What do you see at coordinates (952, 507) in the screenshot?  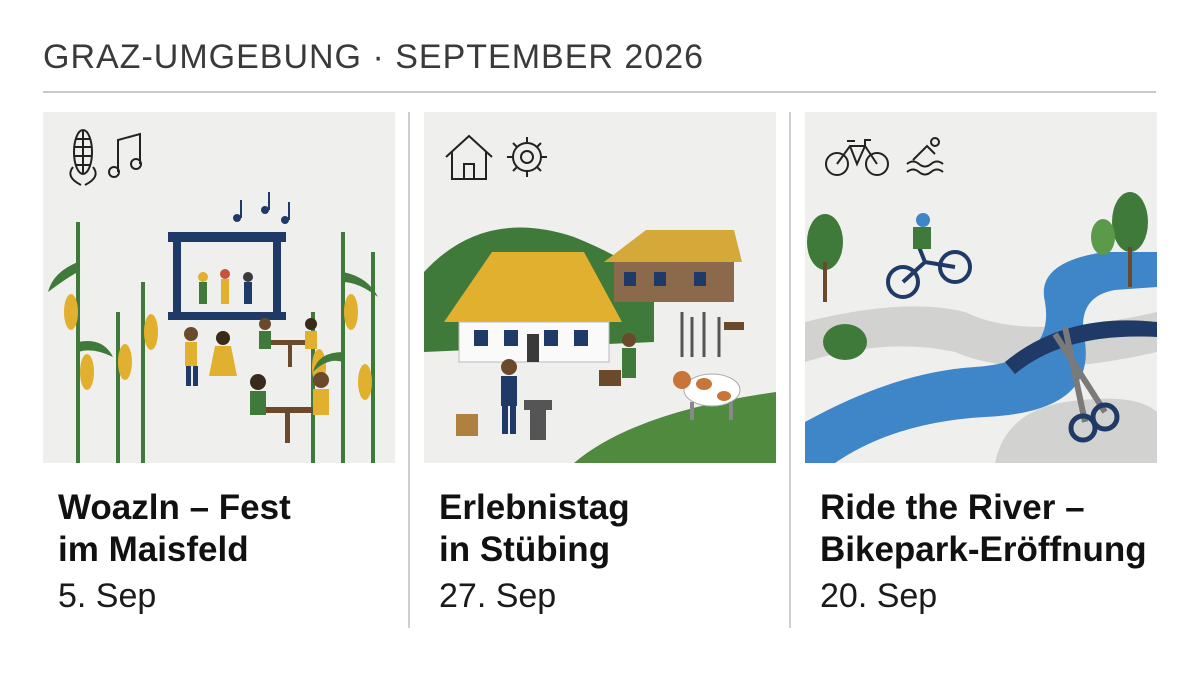 I see `event-title-line1: Ride the River –` at bounding box center [952, 507].